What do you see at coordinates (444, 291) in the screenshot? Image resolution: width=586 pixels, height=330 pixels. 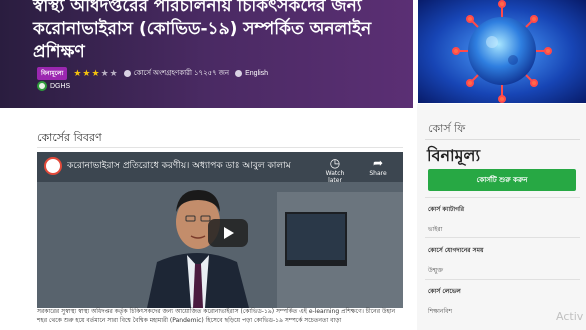 I see `level-label: কোর্স লেভেল` at bounding box center [444, 291].